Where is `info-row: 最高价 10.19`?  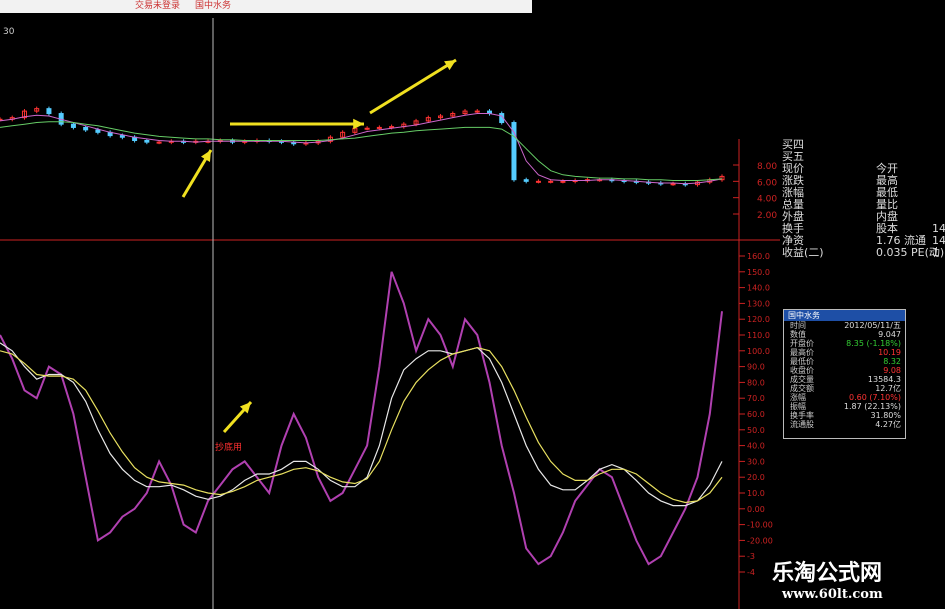 info-row: 最高价 10.19 is located at coordinates (844, 352).